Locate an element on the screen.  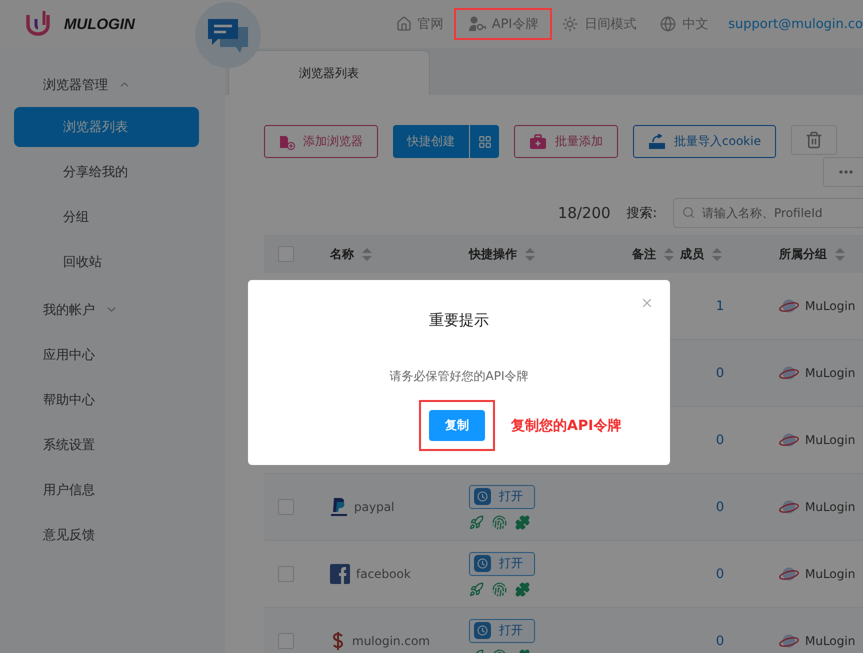
nav-link: 日间模式 is located at coordinates (599, 24).